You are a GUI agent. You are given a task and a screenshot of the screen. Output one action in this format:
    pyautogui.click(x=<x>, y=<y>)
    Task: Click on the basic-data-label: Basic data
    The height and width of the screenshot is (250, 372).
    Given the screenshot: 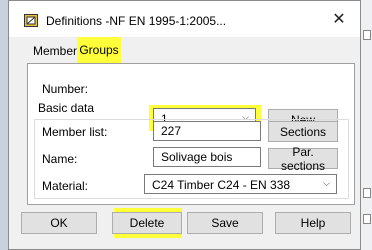 What is the action you would take?
    pyautogui.click(x=66, y=108)
    